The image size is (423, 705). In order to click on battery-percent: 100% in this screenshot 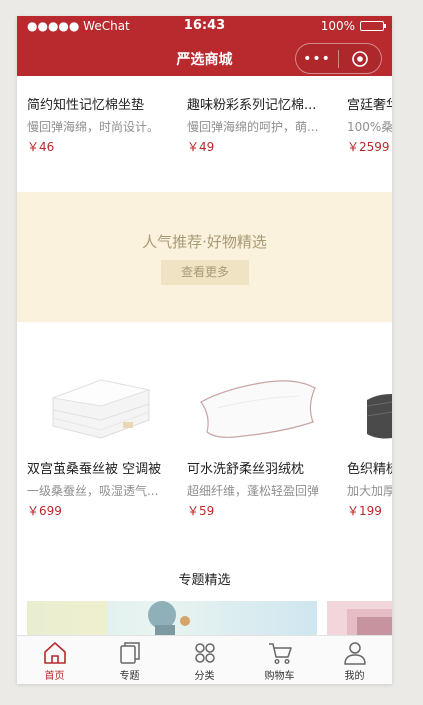, I will do `click(337, 26)`.